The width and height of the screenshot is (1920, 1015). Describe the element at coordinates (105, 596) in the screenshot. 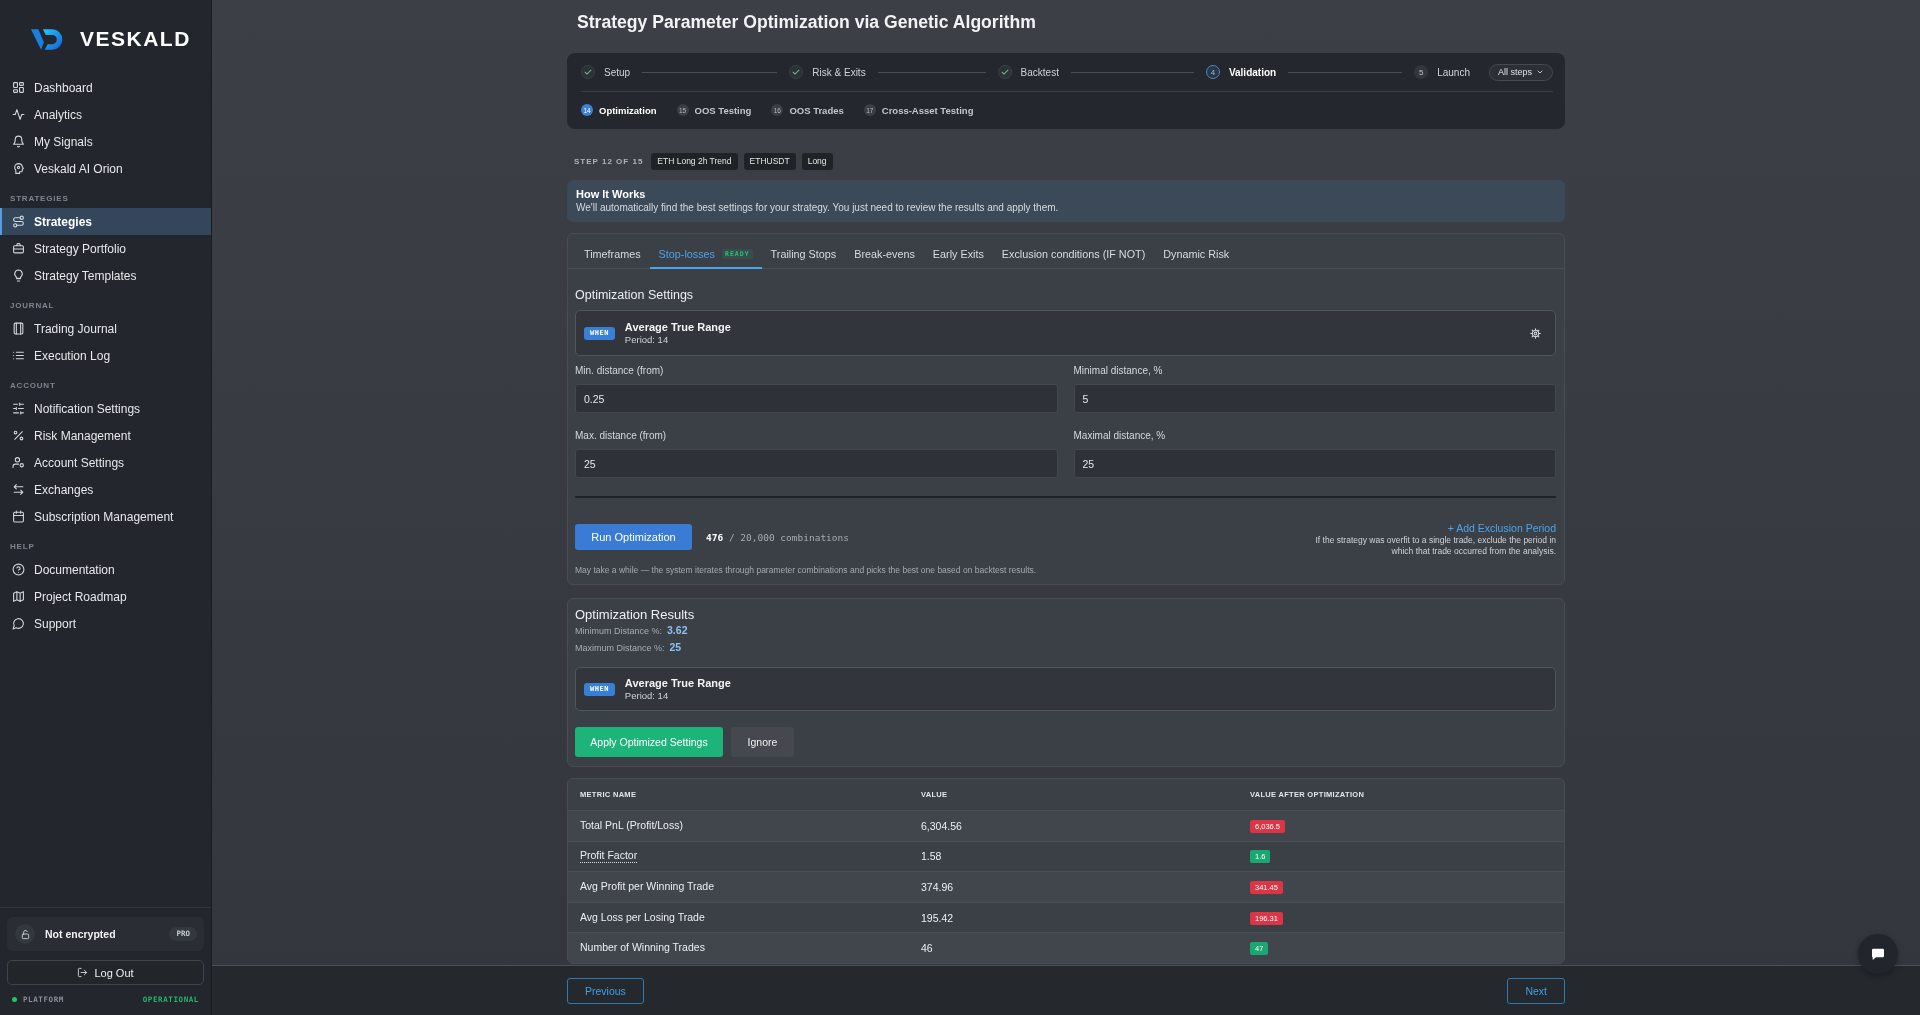

I see `nav-item: Project Roadmap` at that location.